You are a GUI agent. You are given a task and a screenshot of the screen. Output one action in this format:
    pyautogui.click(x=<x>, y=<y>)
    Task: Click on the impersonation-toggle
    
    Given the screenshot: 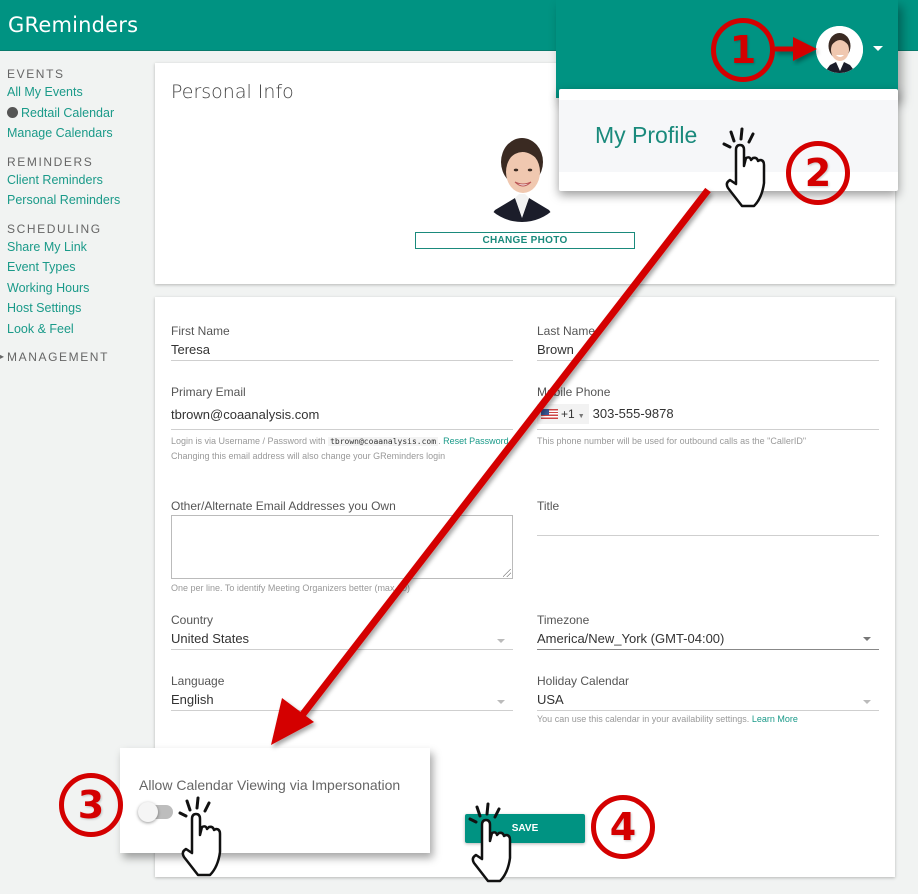 What is the action you would take?
    pyautogui.click(x=155, y=812)
    